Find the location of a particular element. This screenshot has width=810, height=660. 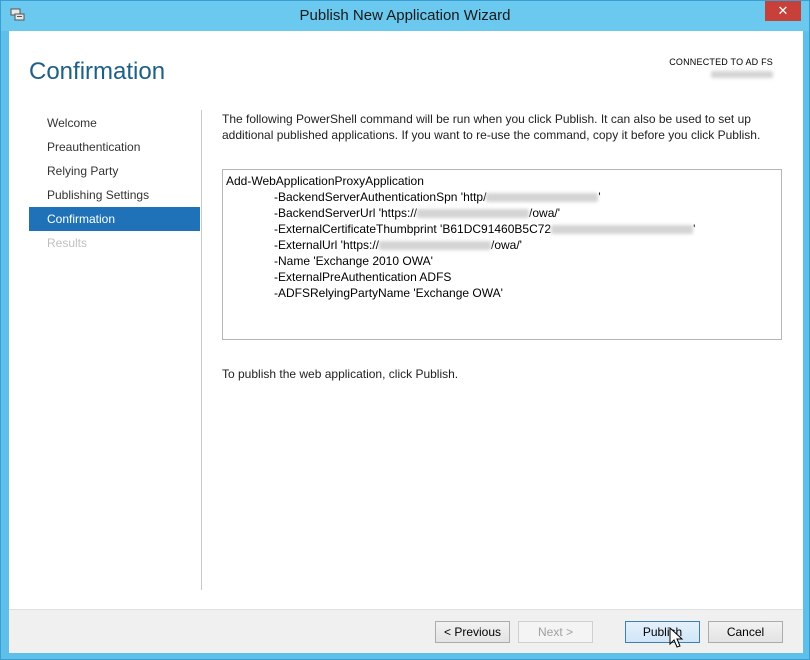

page-title: Confirmation is located at coordinates (97, 71).